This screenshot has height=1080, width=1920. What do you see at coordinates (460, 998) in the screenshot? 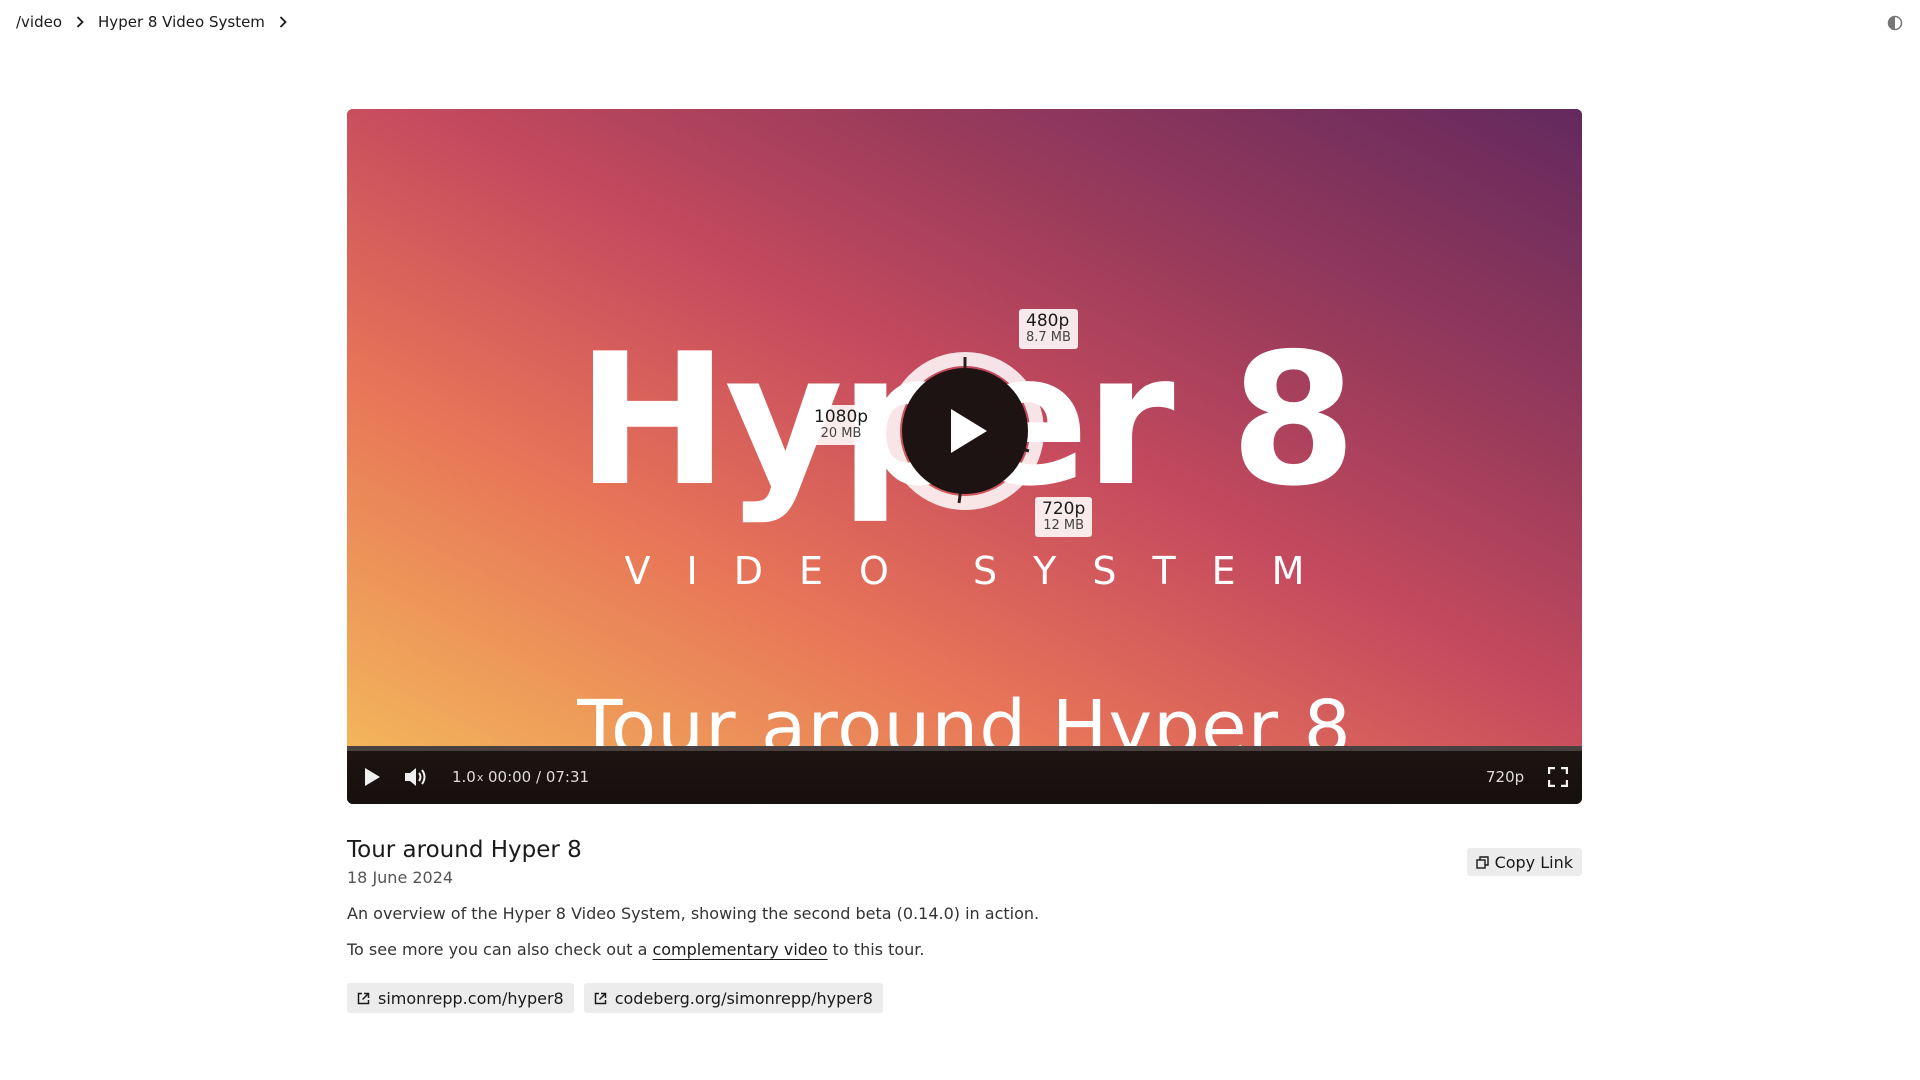
I see `link-simonrepp: simonrepp.com/hyper8` at bounding box center [460, 998].